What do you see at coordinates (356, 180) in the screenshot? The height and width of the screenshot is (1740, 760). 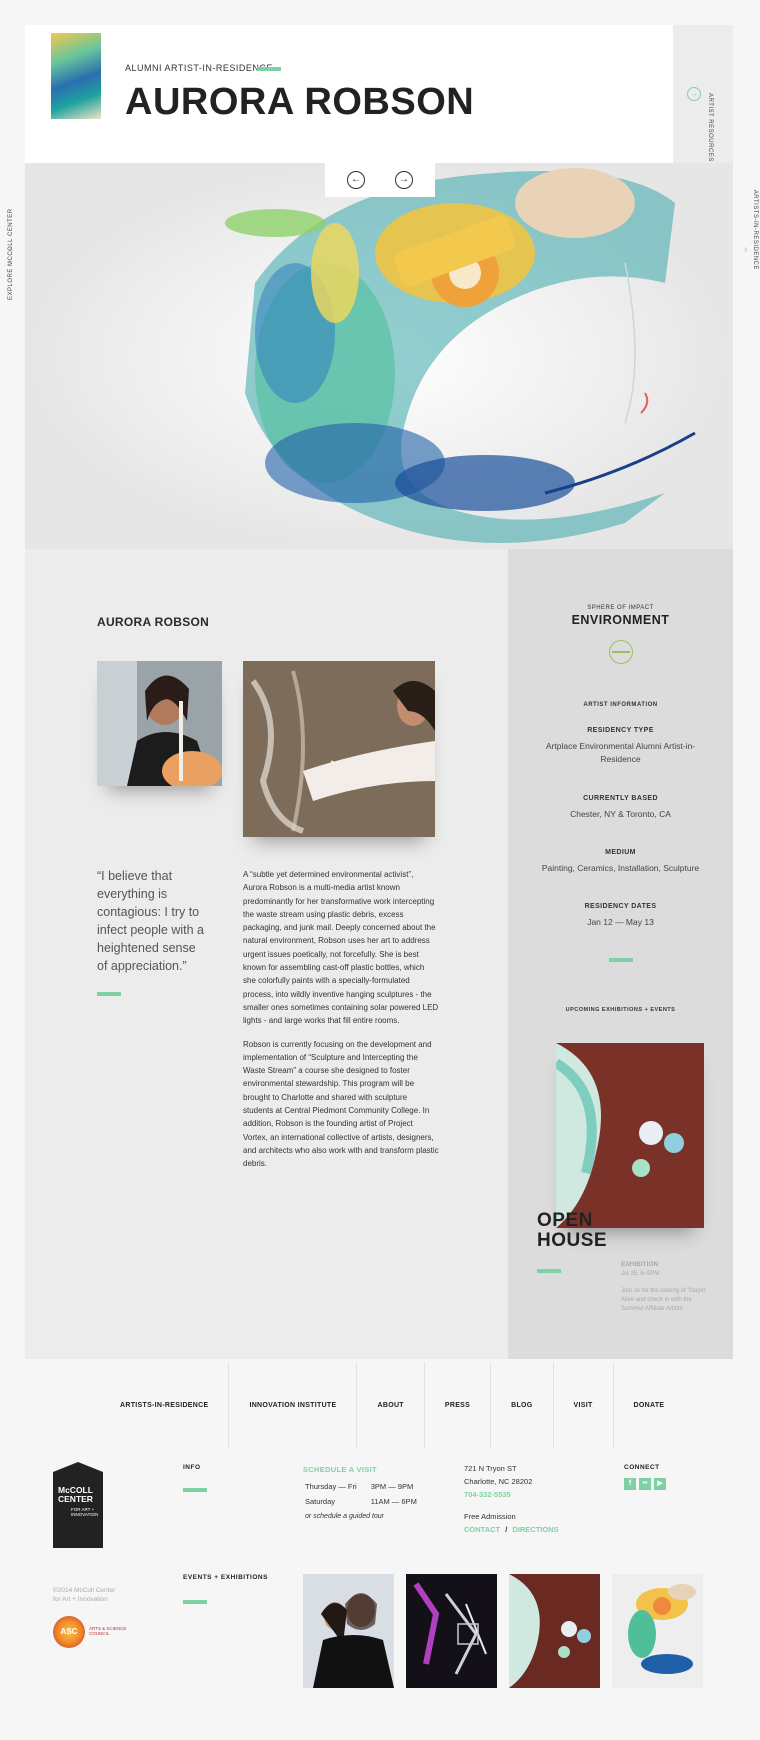 I see `arrow-left-icon: ←` at bounding box center [356, 180].